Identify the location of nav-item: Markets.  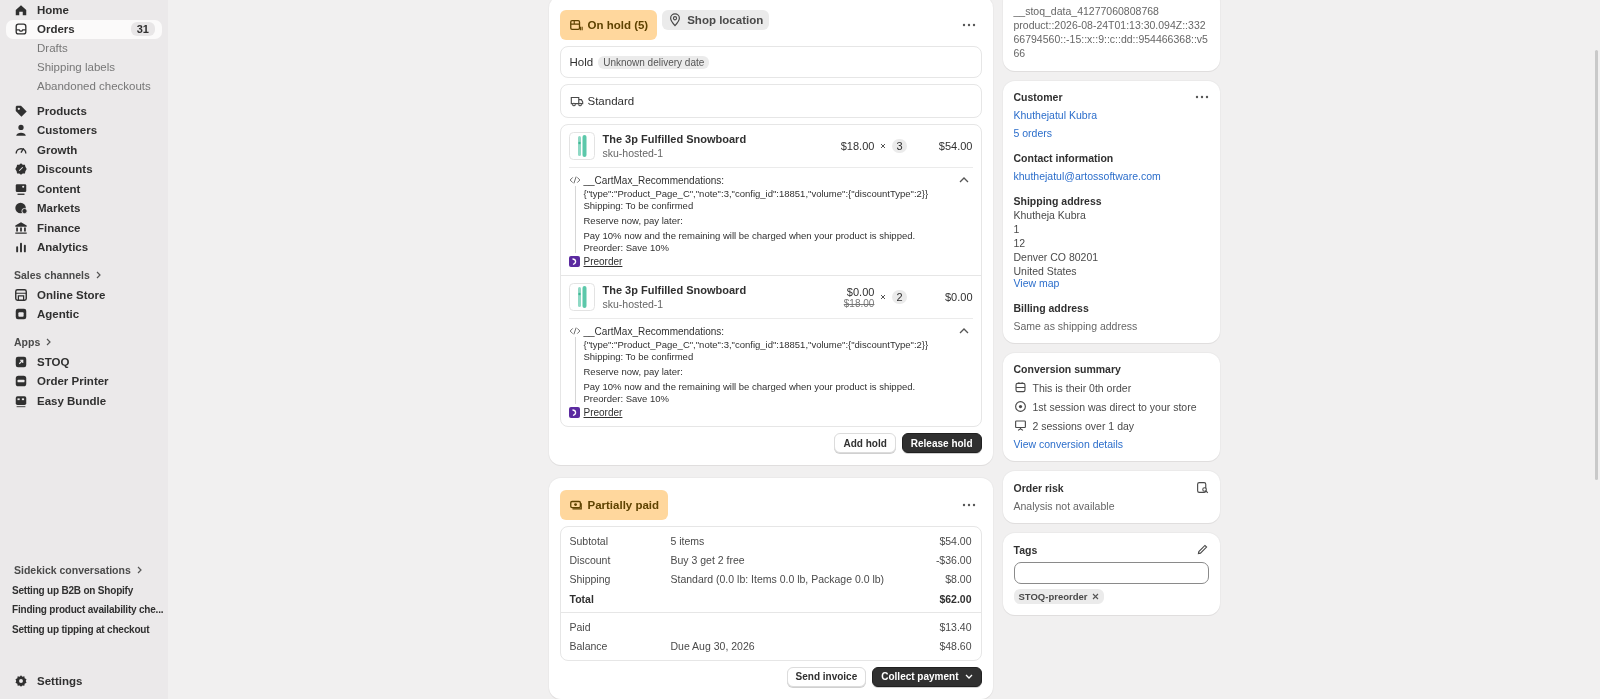
(84, 208).